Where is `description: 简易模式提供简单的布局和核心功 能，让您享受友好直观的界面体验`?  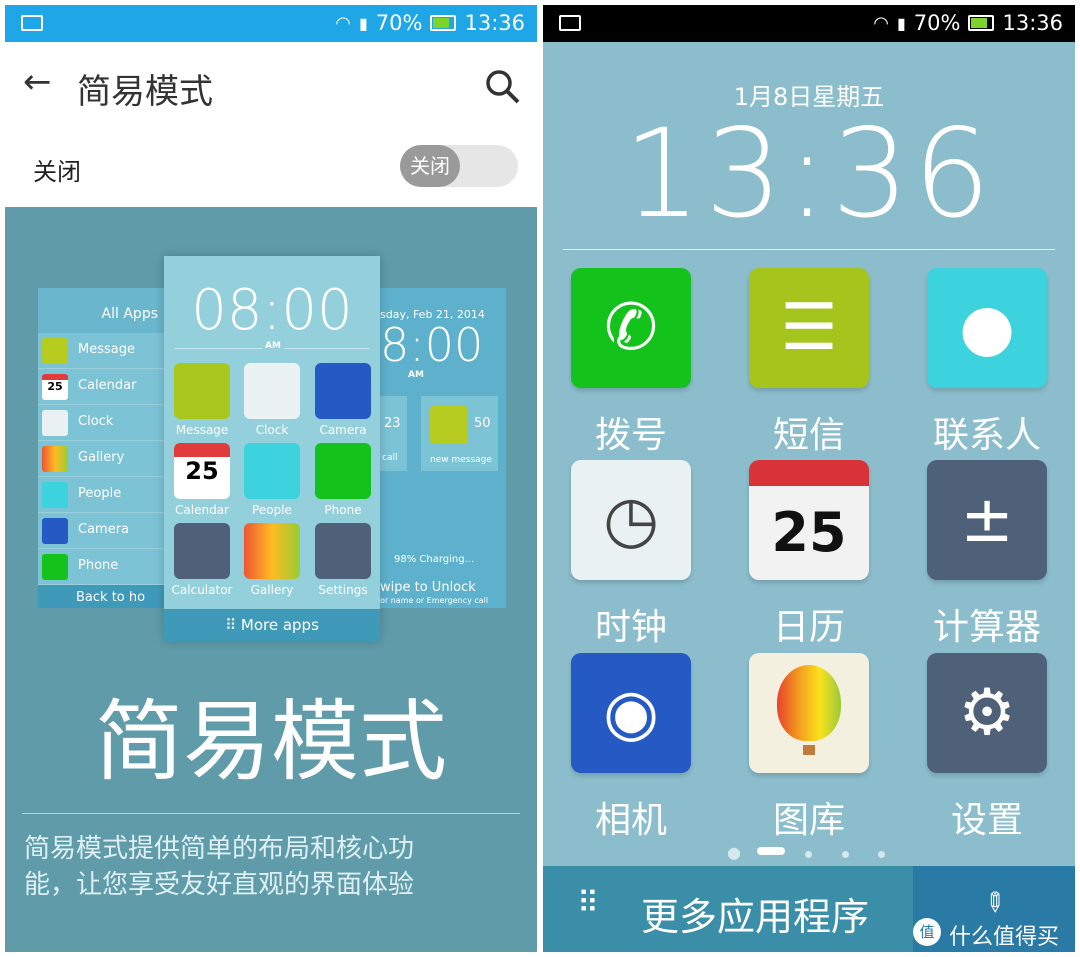
description: 简易模式提供简单的布局和核心功 能，让您享受友好直观的界面体验 is located at coordinates (219, 867).